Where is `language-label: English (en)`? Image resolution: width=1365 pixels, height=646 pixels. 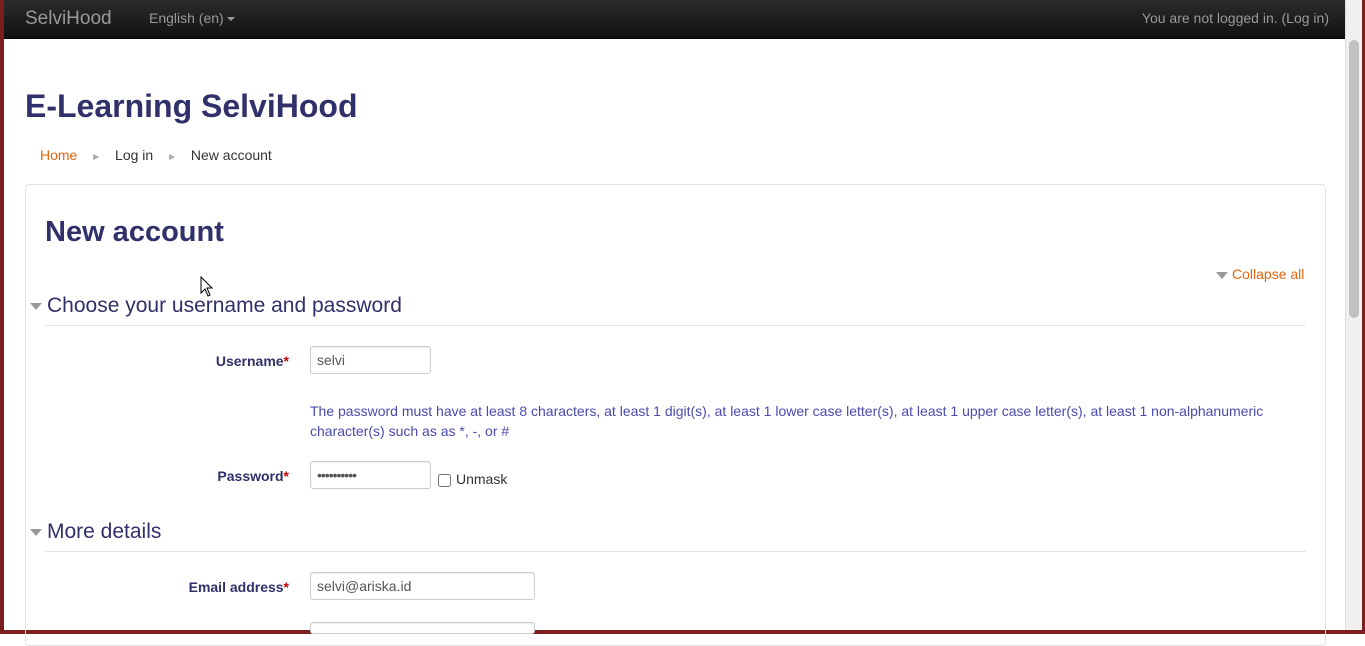 language-label: English (en) is located at coordinates (186, 18).